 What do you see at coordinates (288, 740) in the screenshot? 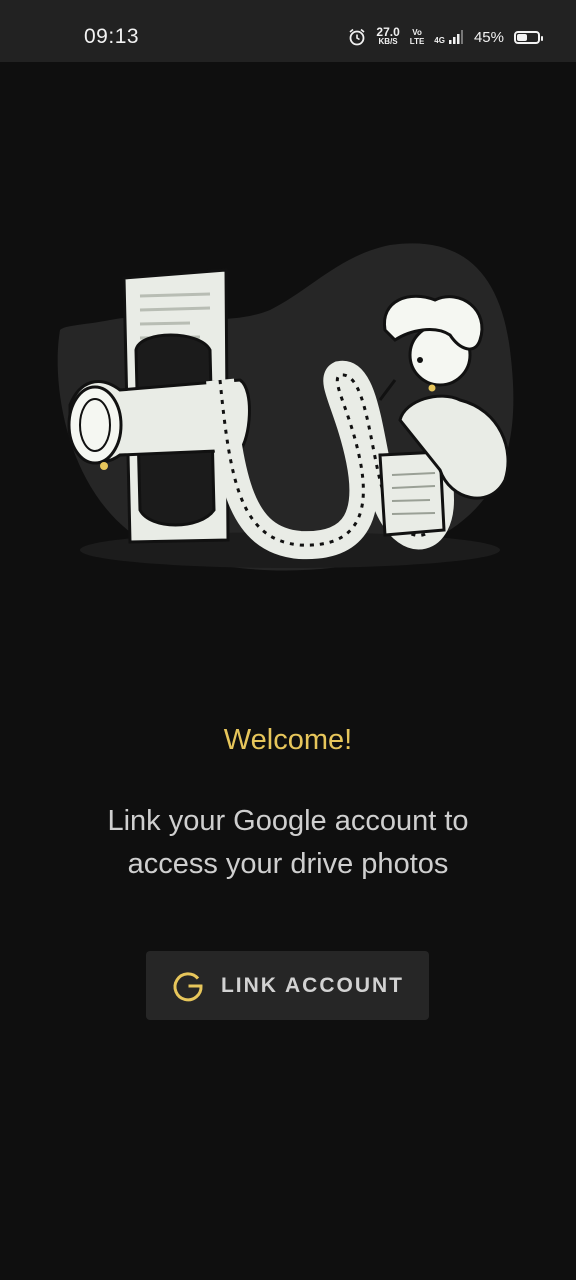
I see `welcome-title: Welcome!` at bounding box center [288, 740].